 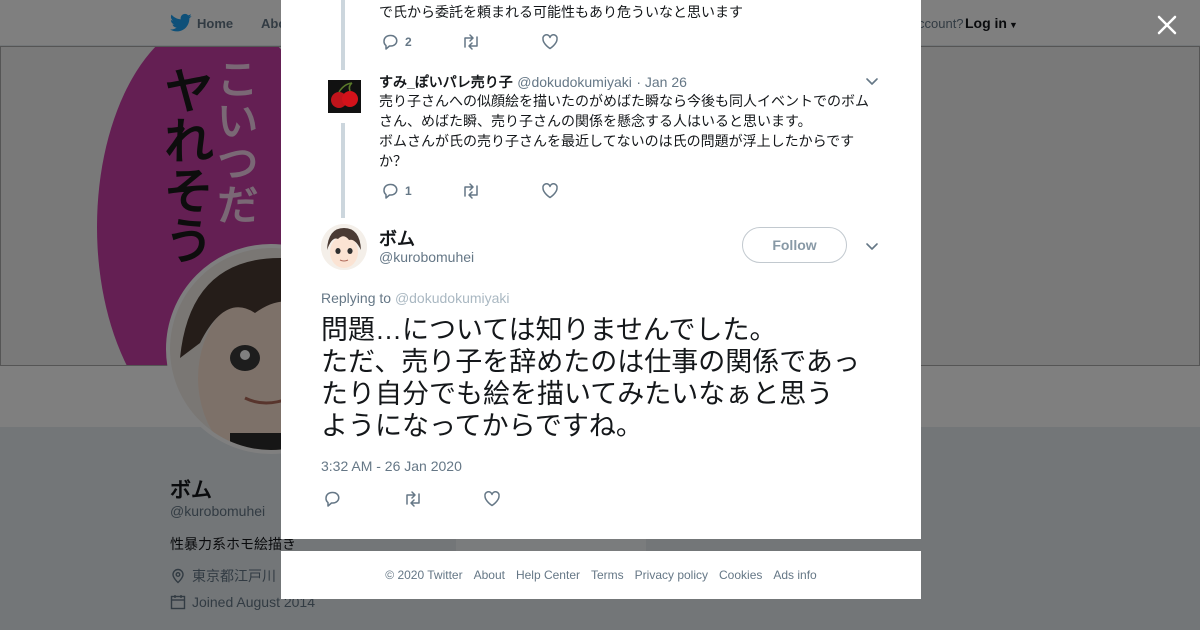 I want to click on replying-to-handle: @dokudokumiyaki, so click(x=452, y=298).